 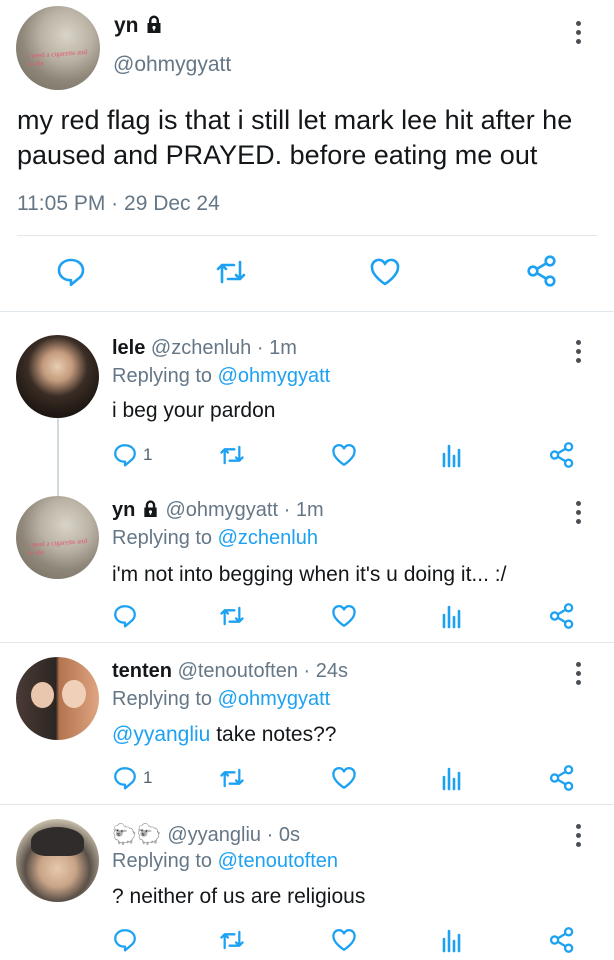 I want to click on reply-time: · 24s, so click(x=325, y=671).